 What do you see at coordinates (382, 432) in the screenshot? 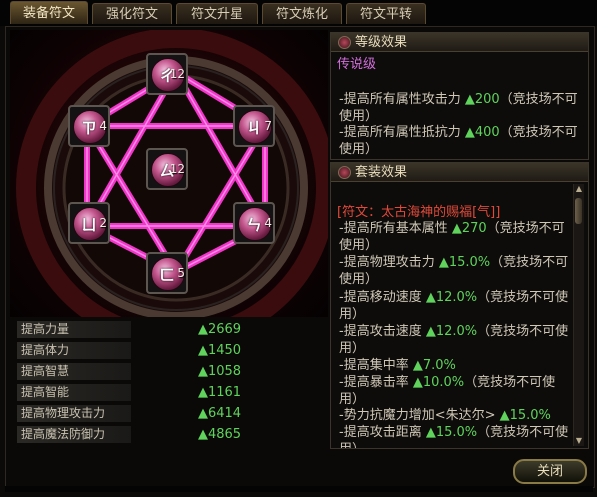
I see `effect-text: -提高攻击距离` at bounding box center [382, 432].